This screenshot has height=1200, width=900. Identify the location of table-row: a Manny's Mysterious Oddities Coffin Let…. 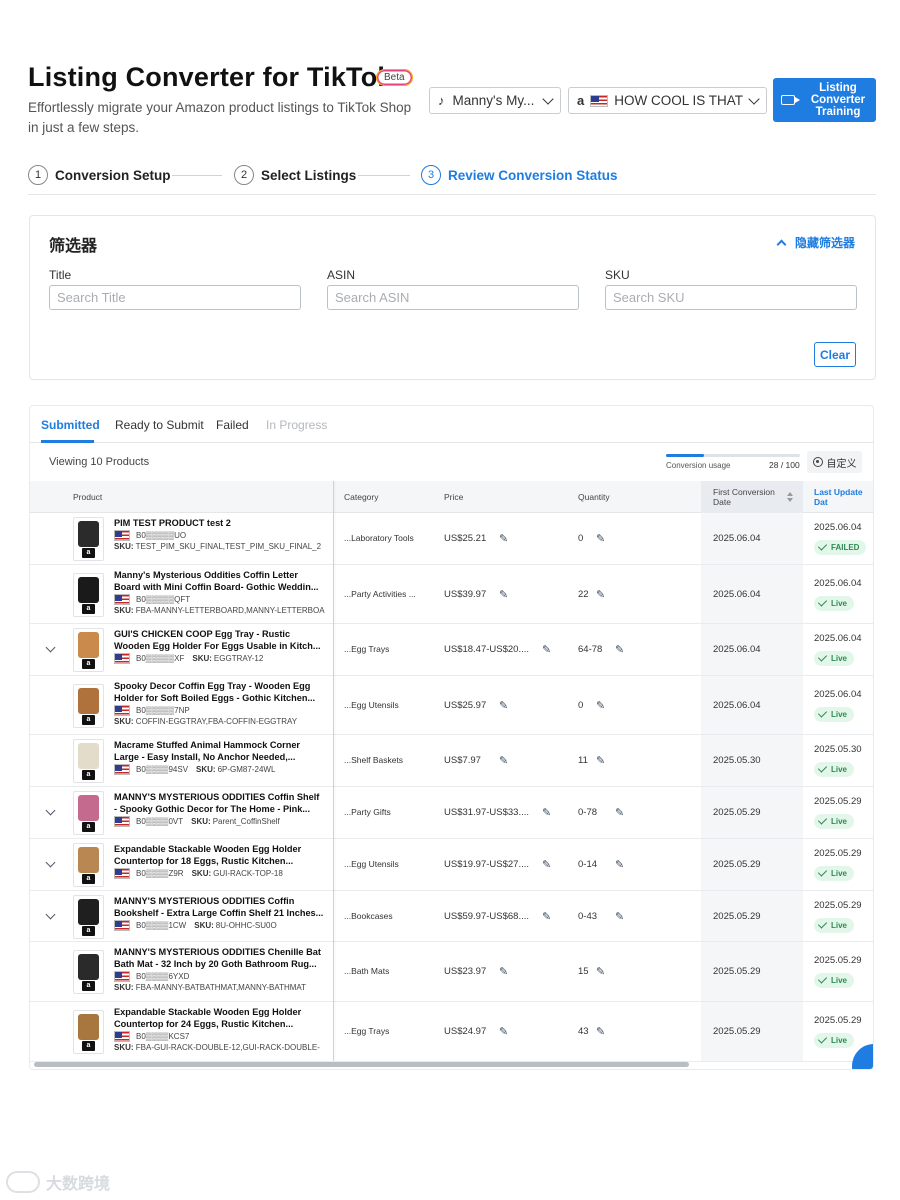
(451, 594).